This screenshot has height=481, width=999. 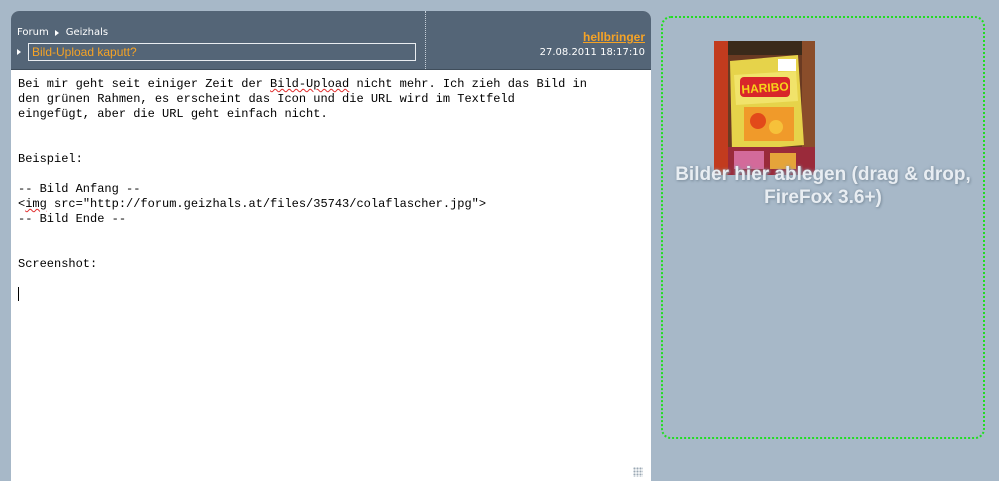 What do you see at coordinates (33, 32) in the screenshot?
I see `breadcrumb-forum-link: Forum` at bounding box center [33, 32].